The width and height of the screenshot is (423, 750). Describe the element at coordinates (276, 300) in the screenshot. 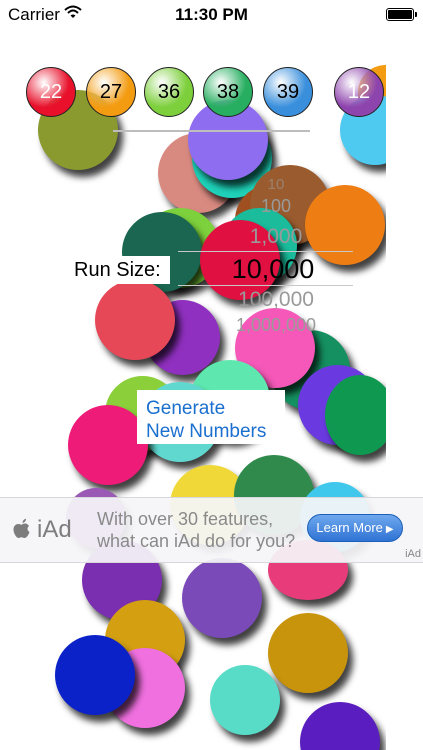

I see `picker-option: 100,000` at that location.